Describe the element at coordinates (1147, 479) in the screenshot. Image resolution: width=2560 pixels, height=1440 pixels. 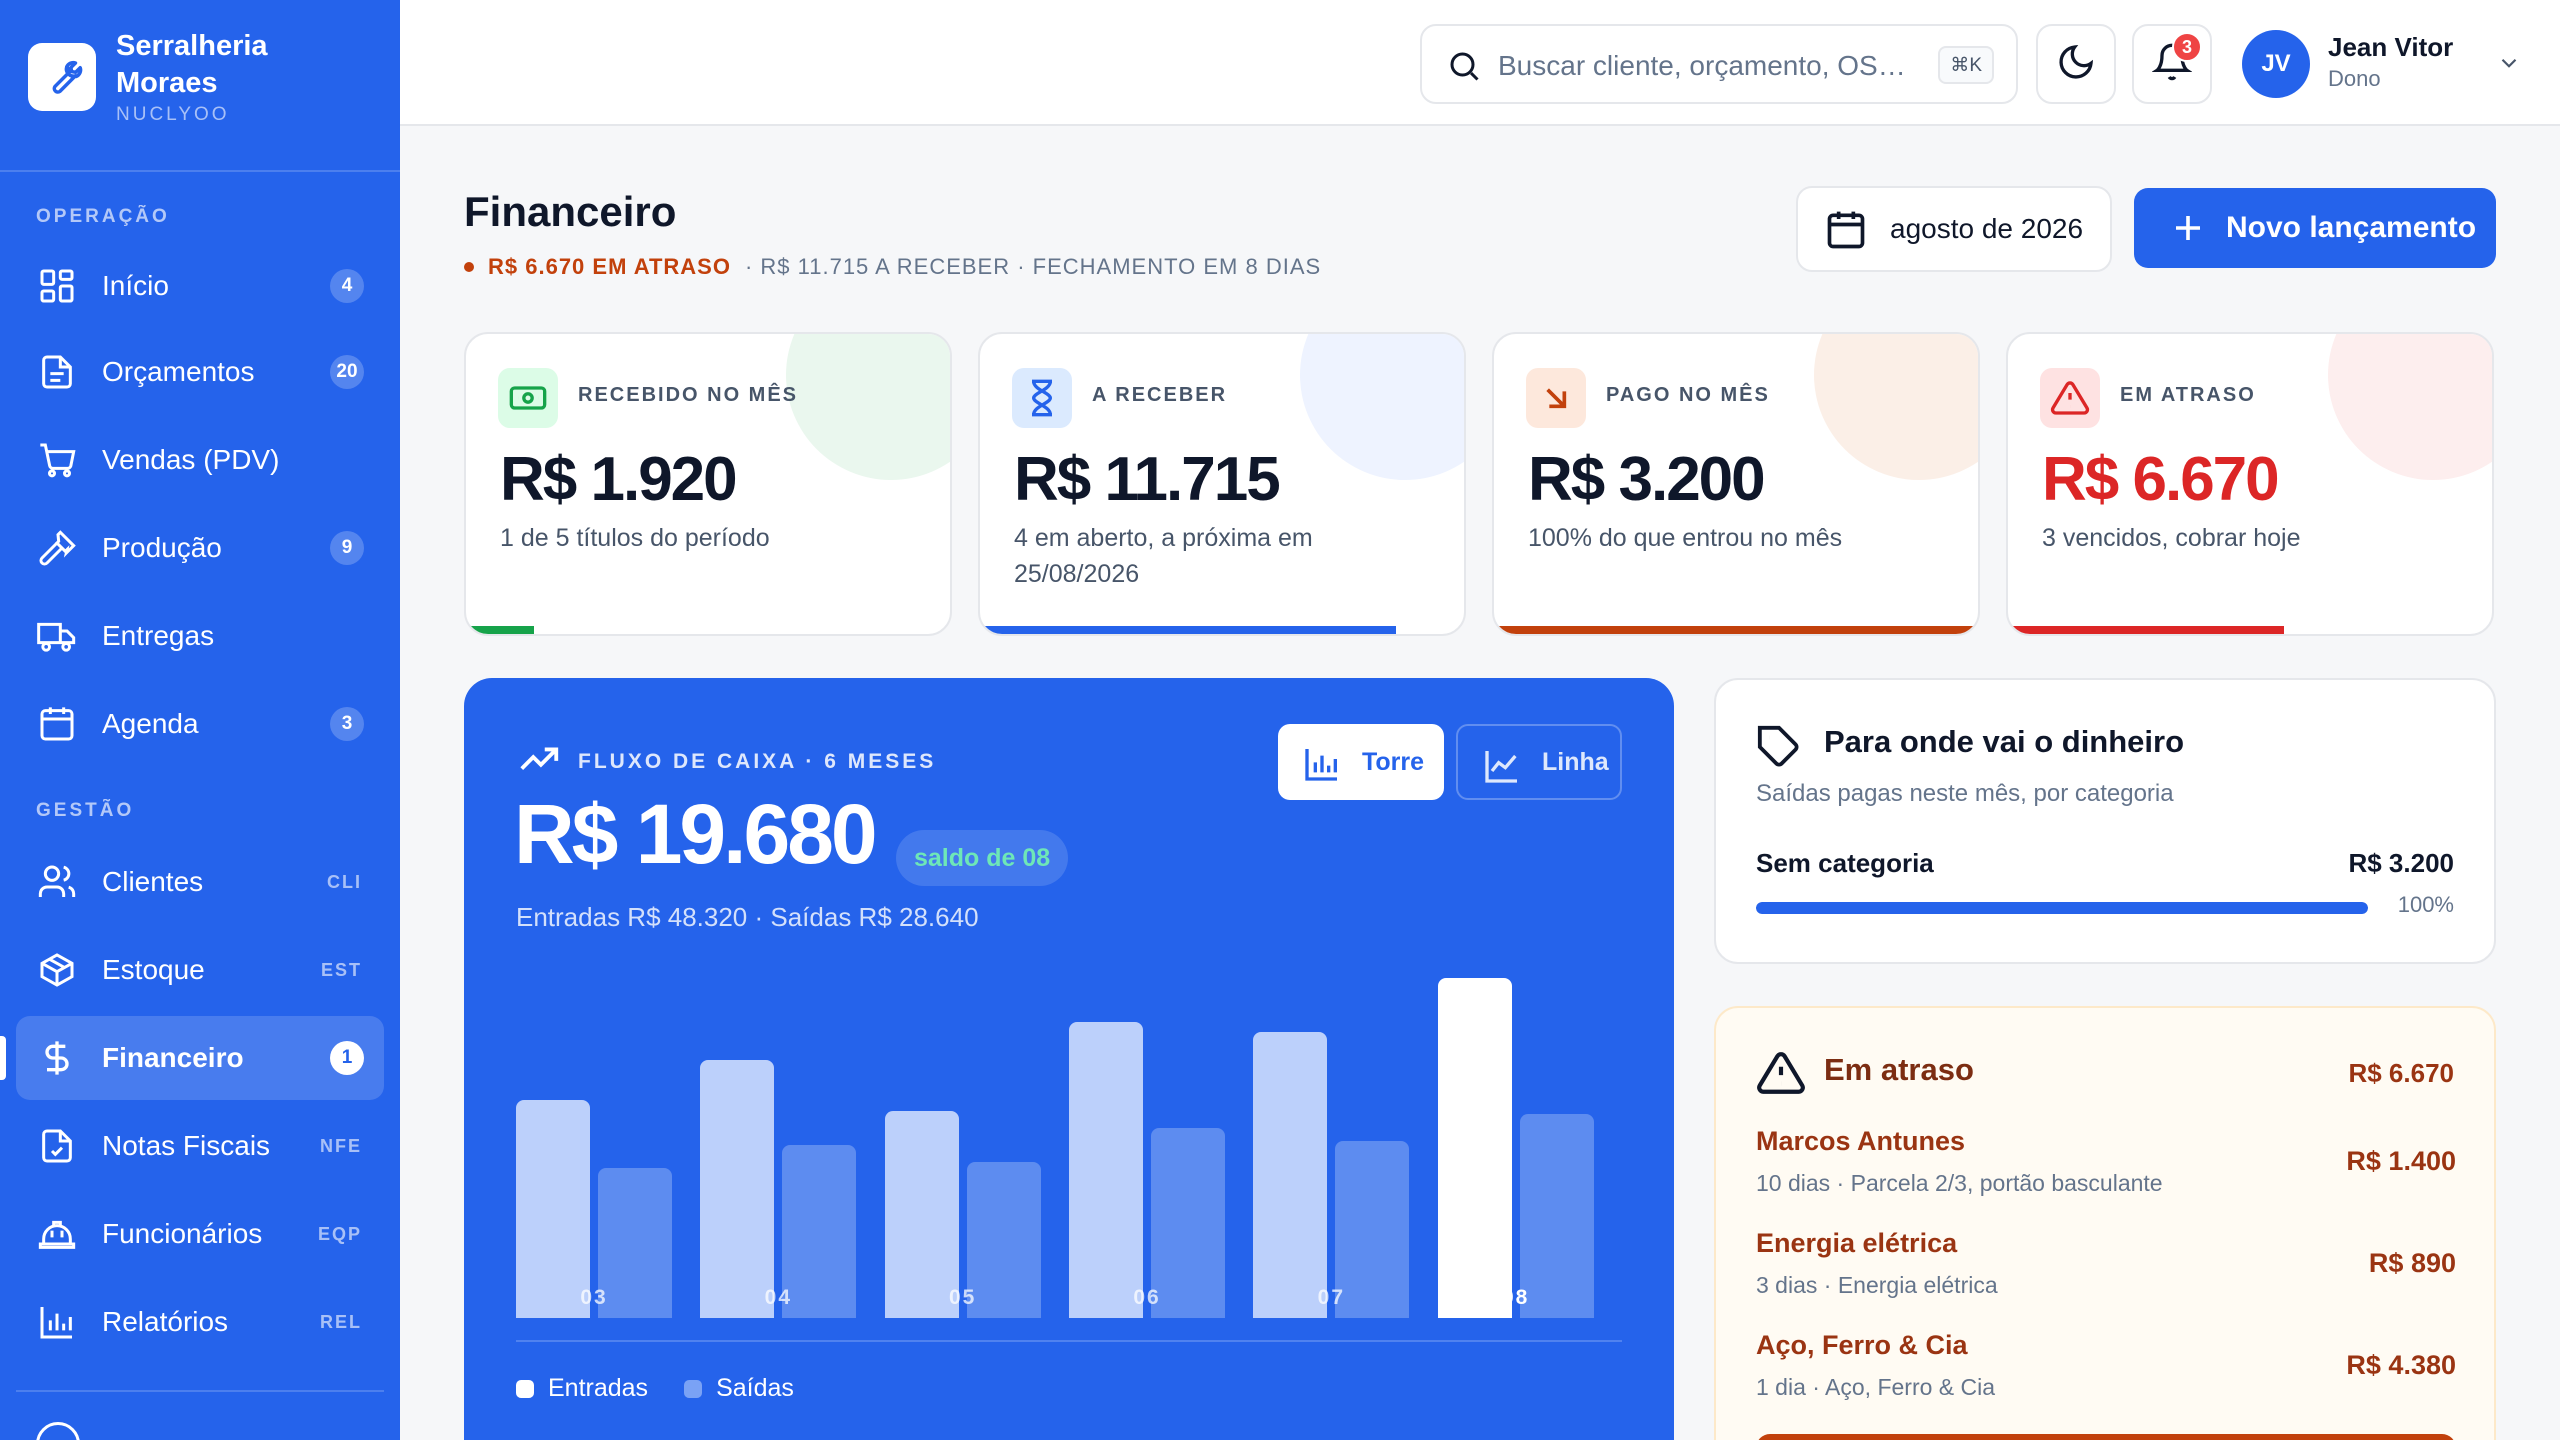
I see `kpi-value: R$ 11.715` at that location.